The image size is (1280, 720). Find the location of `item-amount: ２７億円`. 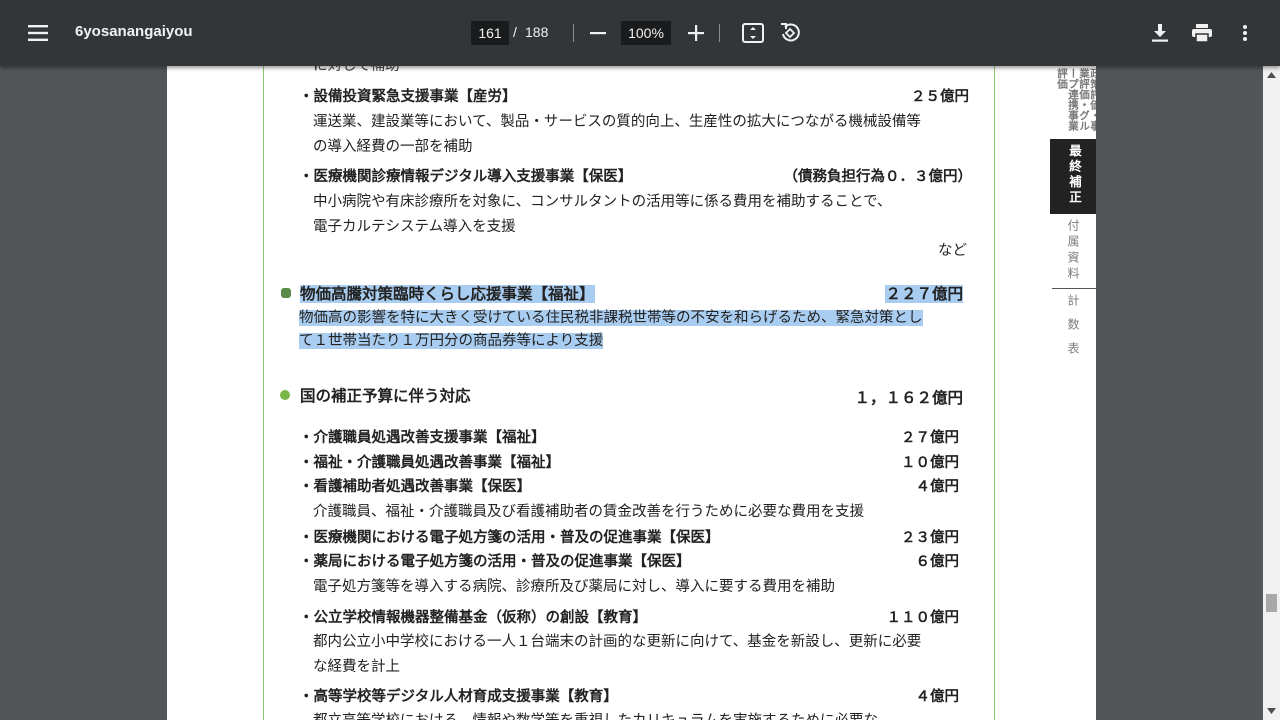

item-amount: ２７億円 is located at coordinates (930, 438).